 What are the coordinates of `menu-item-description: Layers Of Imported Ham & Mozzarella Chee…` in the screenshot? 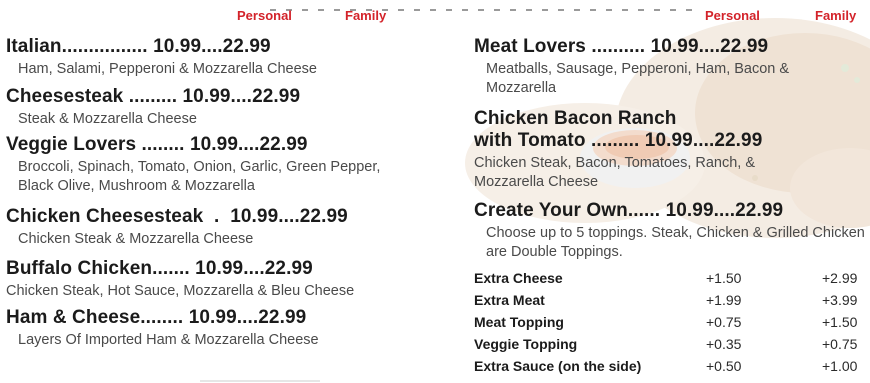 It's located at (168, 340).